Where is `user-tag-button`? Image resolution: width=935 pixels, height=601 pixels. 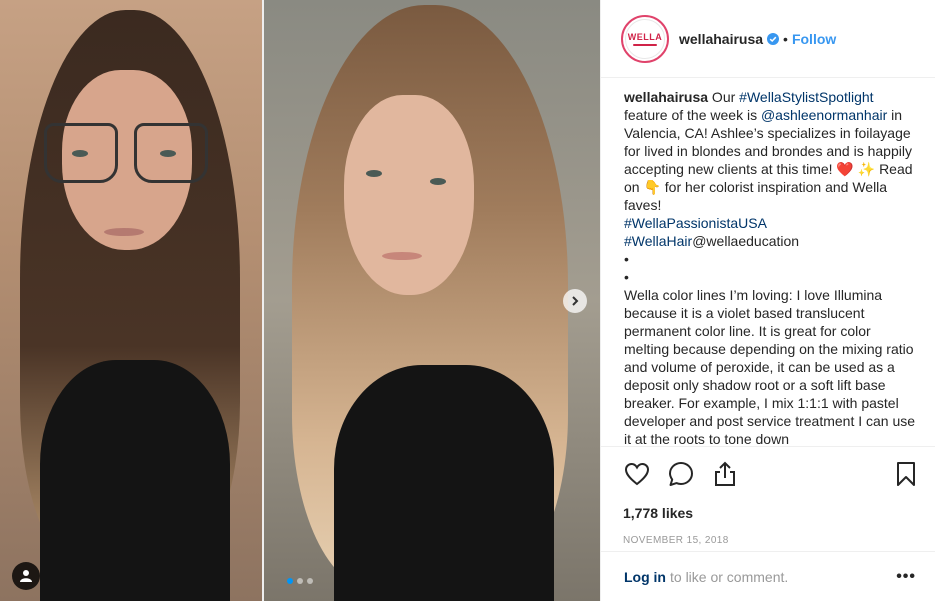 user-tag-button is located at coordinates (26, 576).